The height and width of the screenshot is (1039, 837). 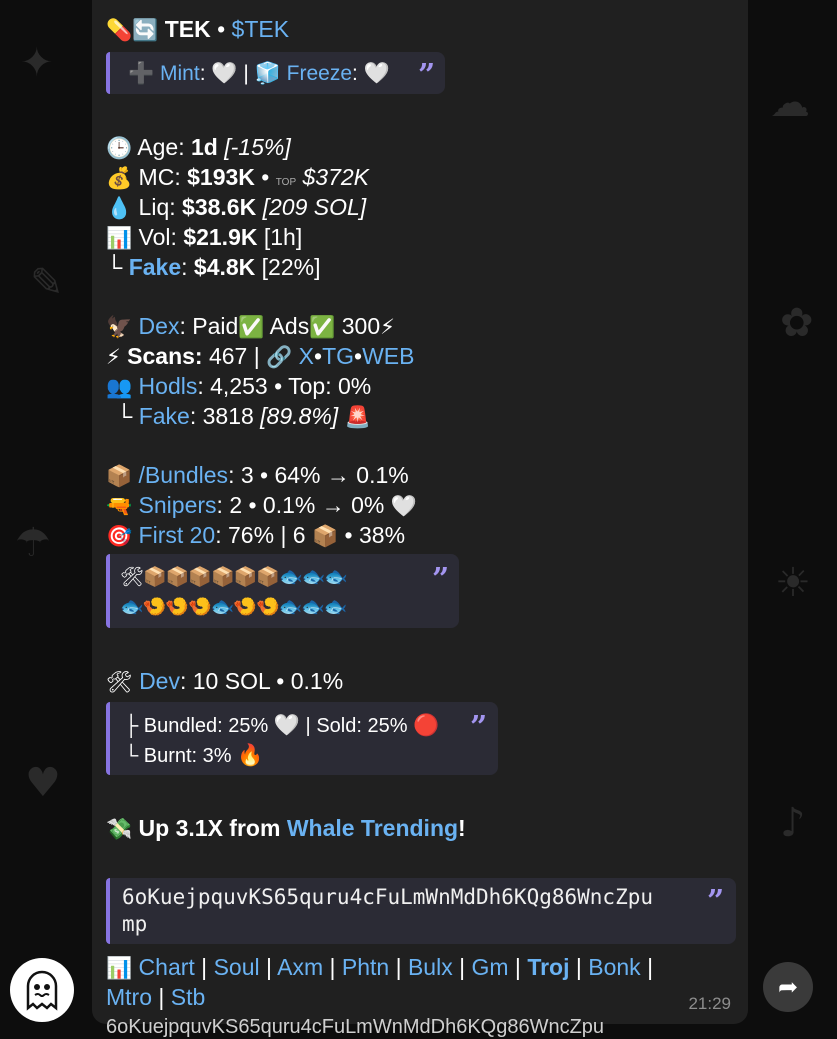 I want to click on axm-link: Axm, so click(x=300, y=967).